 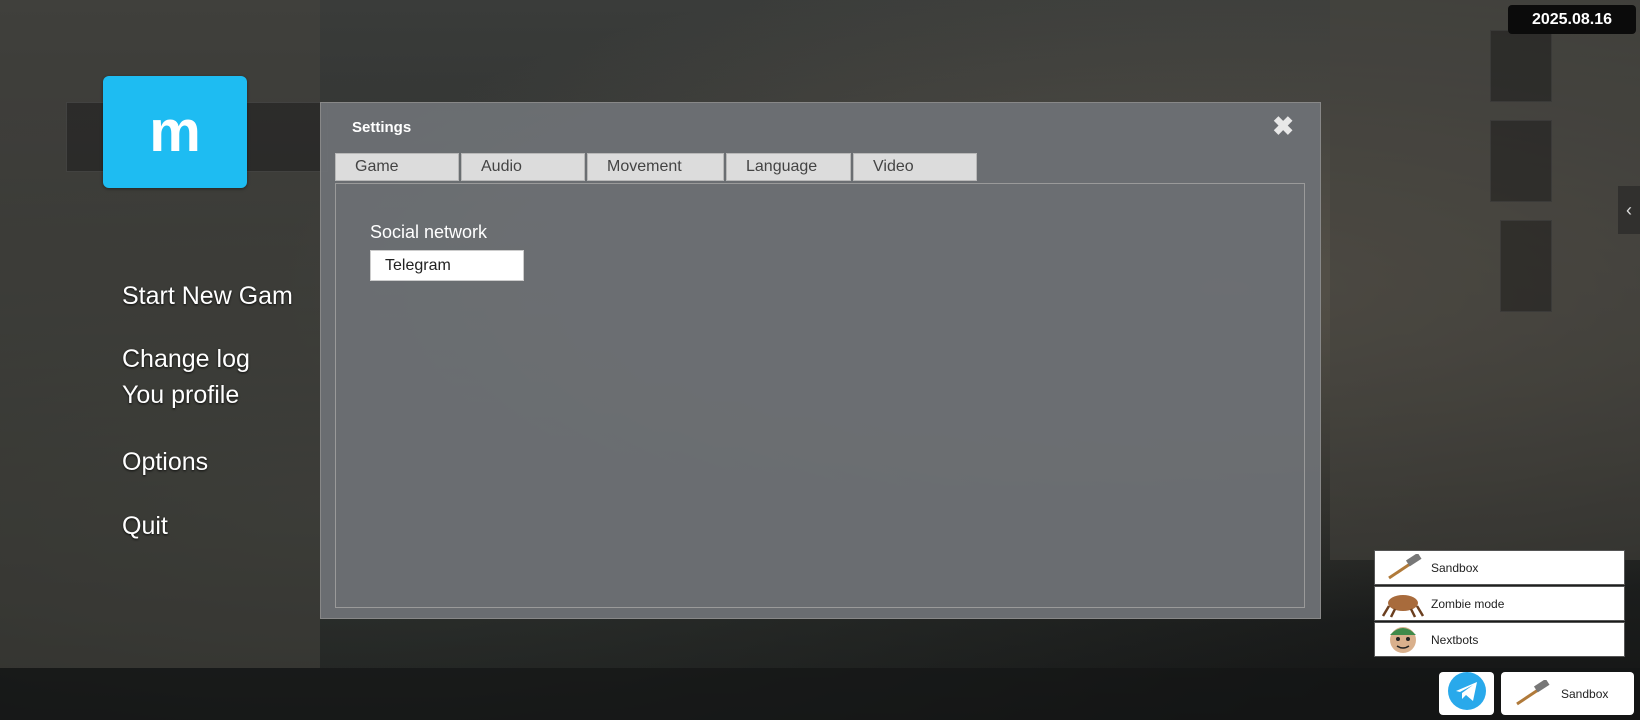 I want to click on tab-language: Language, so click(x=788, y=167).